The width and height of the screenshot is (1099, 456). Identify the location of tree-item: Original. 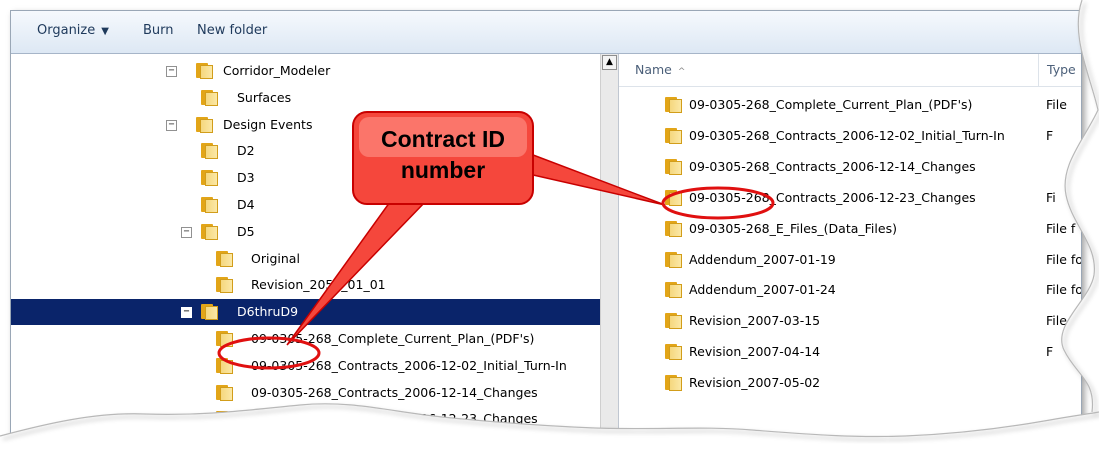
(305, 259).